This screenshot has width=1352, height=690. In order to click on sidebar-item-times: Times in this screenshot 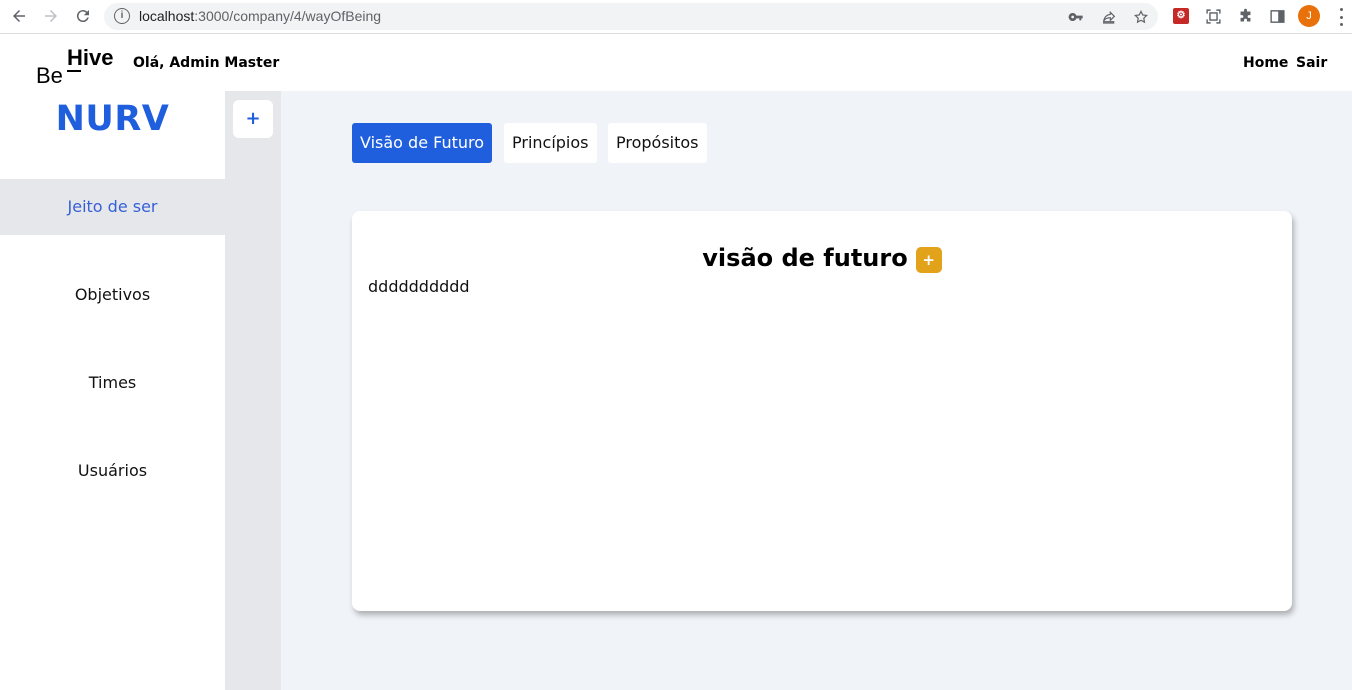, I will do `click(112, 383)`.